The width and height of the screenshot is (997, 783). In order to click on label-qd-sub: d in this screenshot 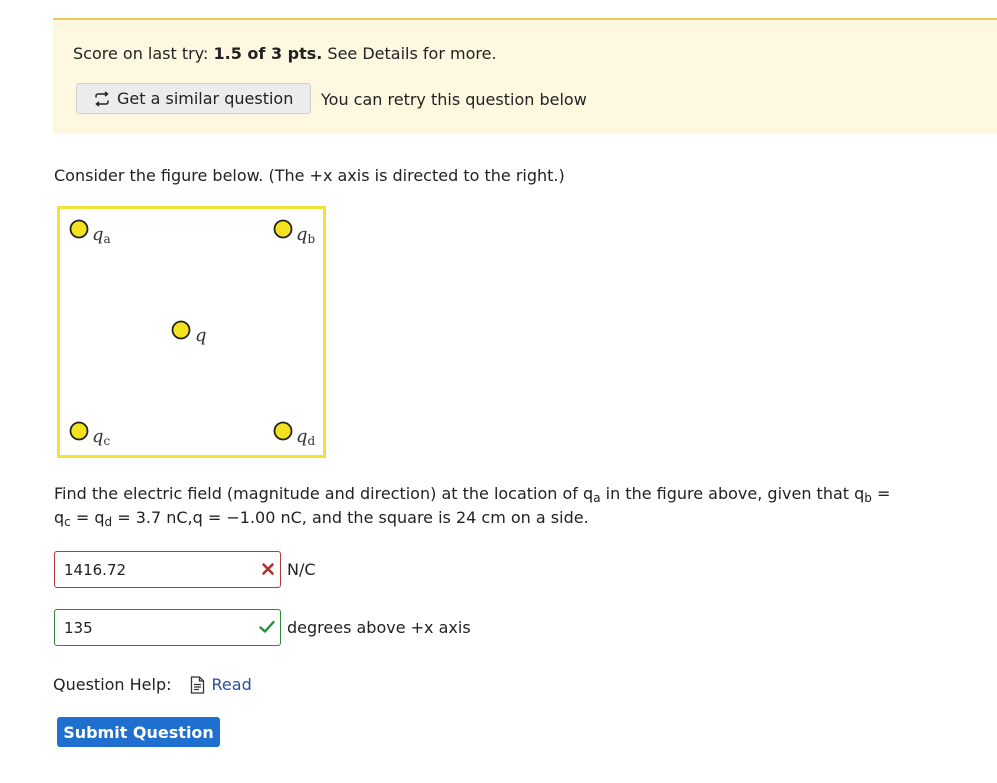, I will do `click(312, 441)`.